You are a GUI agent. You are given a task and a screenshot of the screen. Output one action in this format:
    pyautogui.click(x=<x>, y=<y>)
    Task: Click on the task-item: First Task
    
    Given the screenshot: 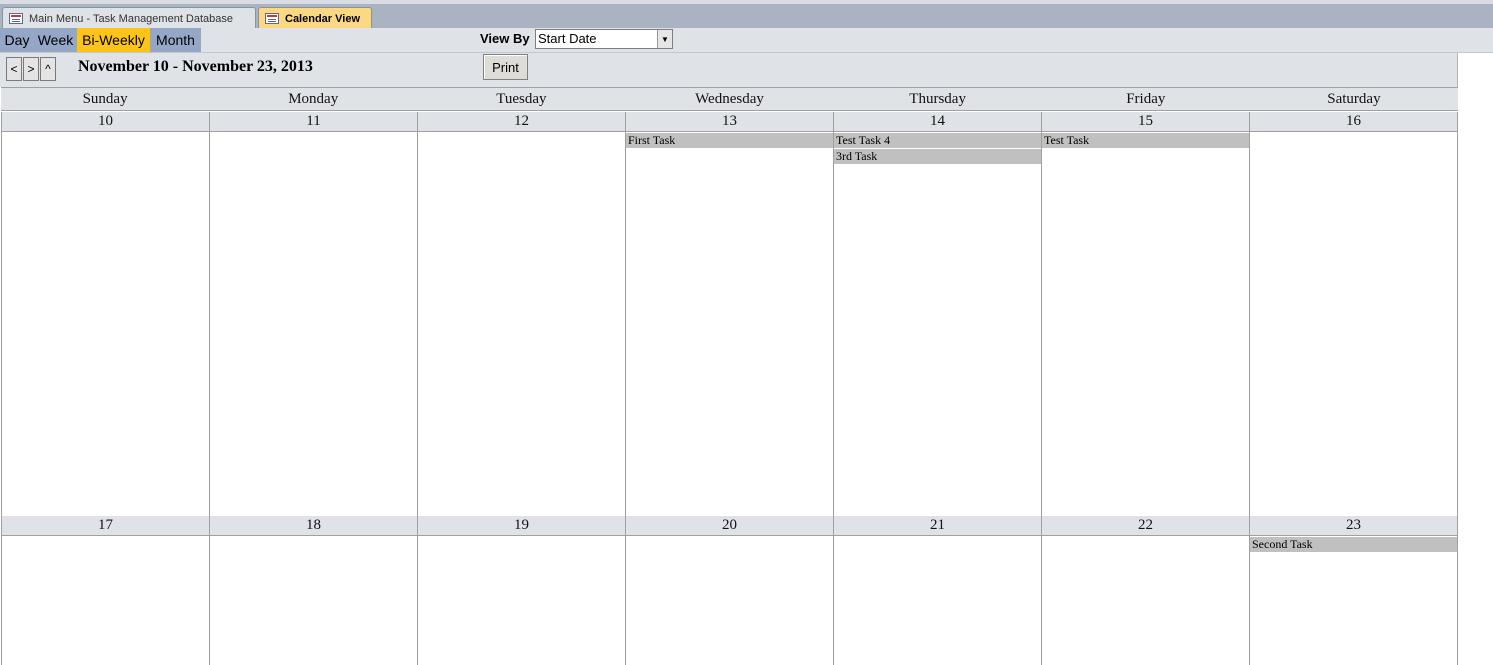 What is the action you would take?
    pyautogui.click(x=729, y=140)
    